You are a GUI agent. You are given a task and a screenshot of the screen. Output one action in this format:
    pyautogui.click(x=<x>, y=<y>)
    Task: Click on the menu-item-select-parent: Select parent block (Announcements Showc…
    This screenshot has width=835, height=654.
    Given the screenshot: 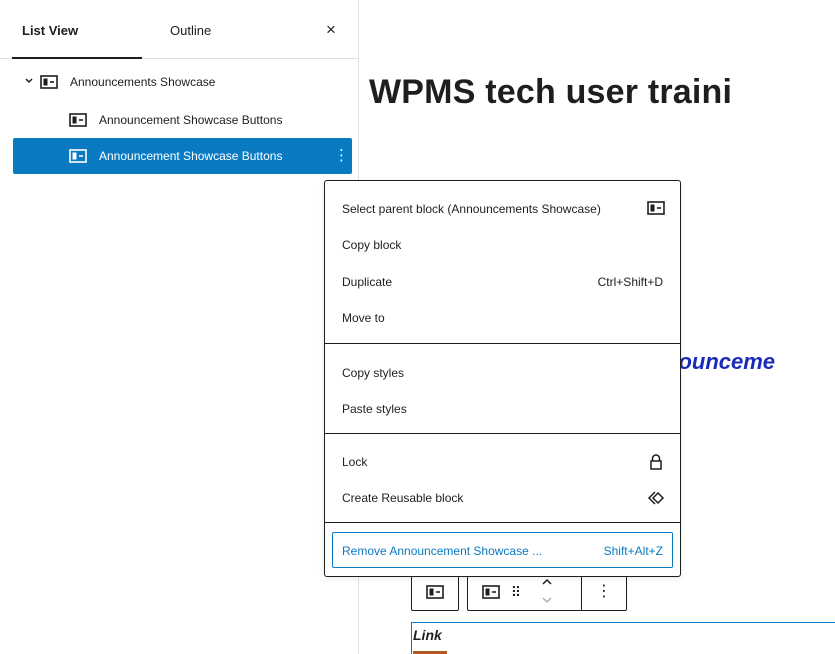 What is the action you would take?
    pyautogui.click(x=502, y=209)
    